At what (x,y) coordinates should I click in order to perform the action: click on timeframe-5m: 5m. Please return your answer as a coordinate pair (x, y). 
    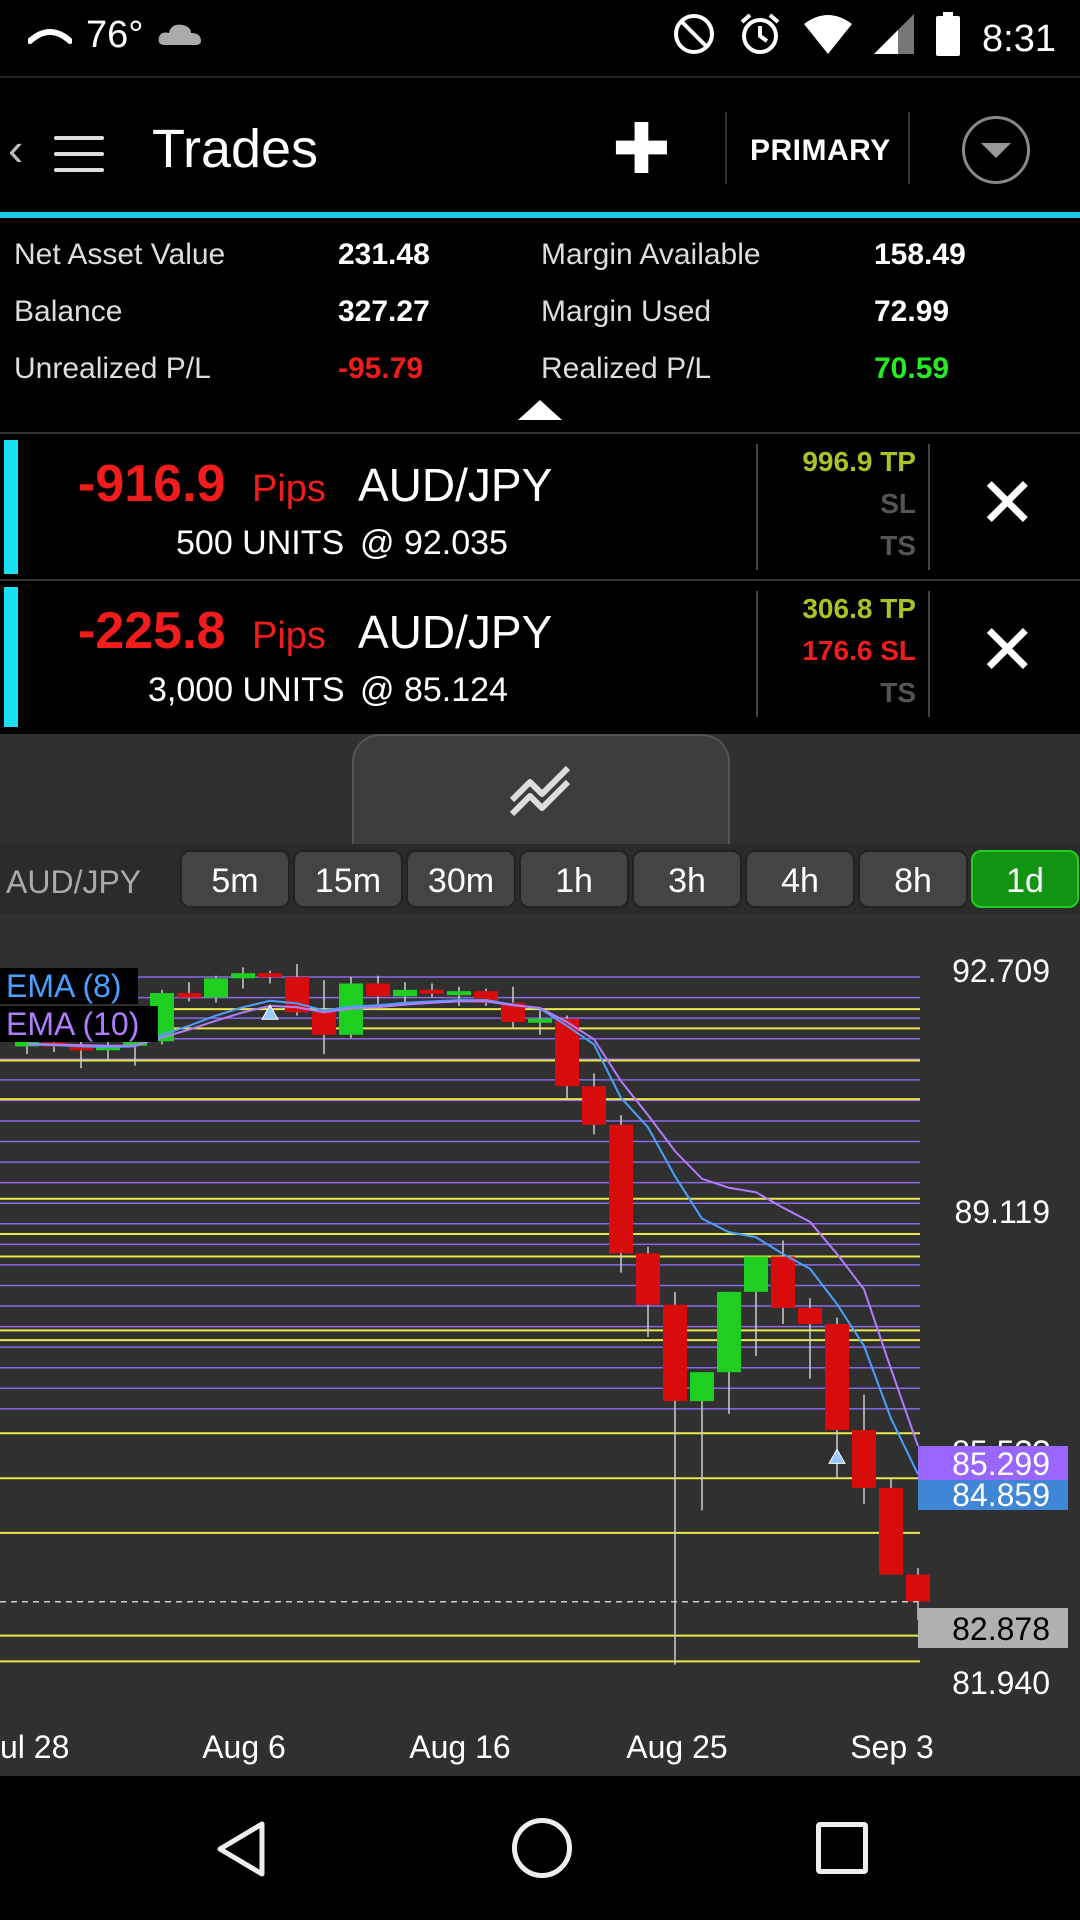
    Looking at the image, I should click on (235, 879).